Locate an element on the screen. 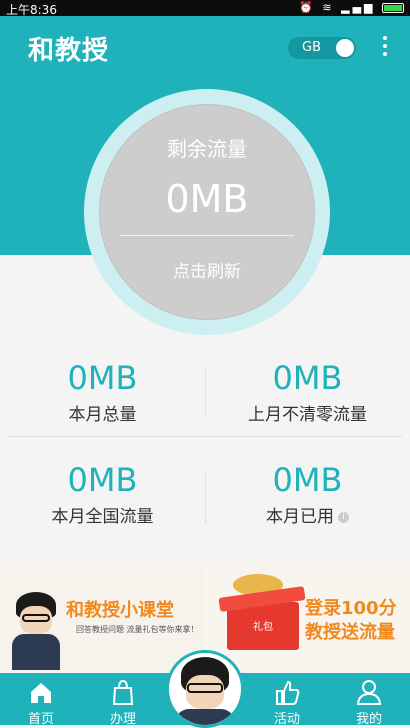 Image resolution: width=410 pixels, height=728 pixels. stat-used: 0MB 本月已用 i is located at coordinates (307, 493).